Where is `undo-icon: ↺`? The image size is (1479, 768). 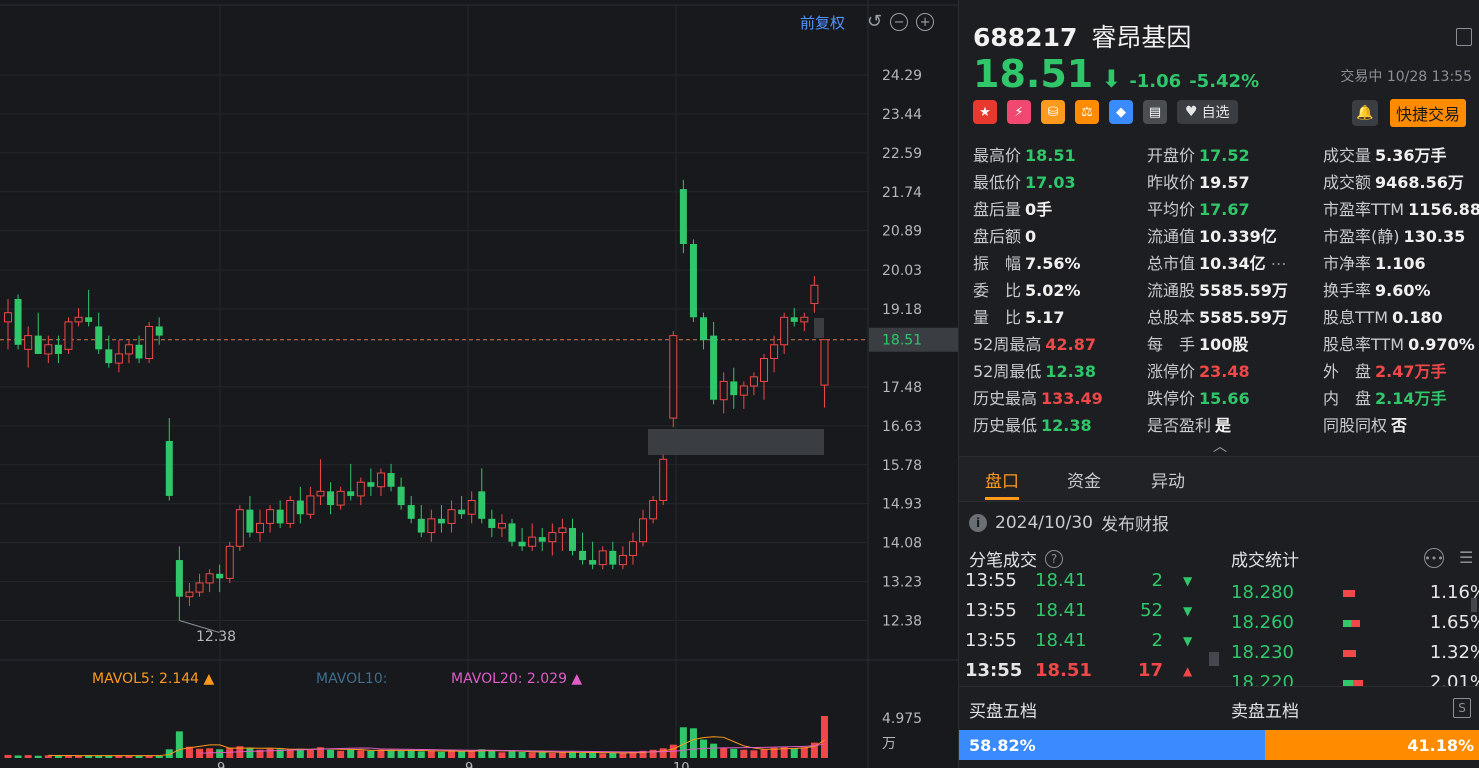 undo-icon: ↺ is located at coordinates (874, 22).